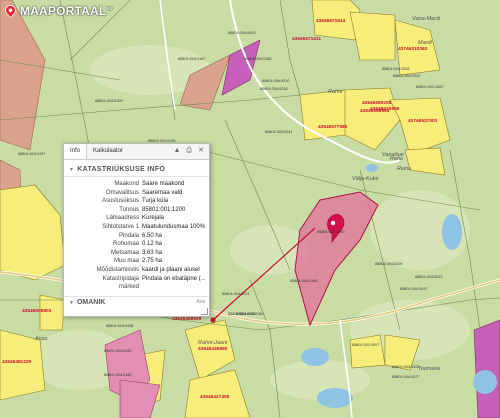 The height and width of the screenshot is (418, 500). What do you see at coordinates (201, 151) in the screenshot?
I see `close-icon: ✕` at bounding box center [201, 151].